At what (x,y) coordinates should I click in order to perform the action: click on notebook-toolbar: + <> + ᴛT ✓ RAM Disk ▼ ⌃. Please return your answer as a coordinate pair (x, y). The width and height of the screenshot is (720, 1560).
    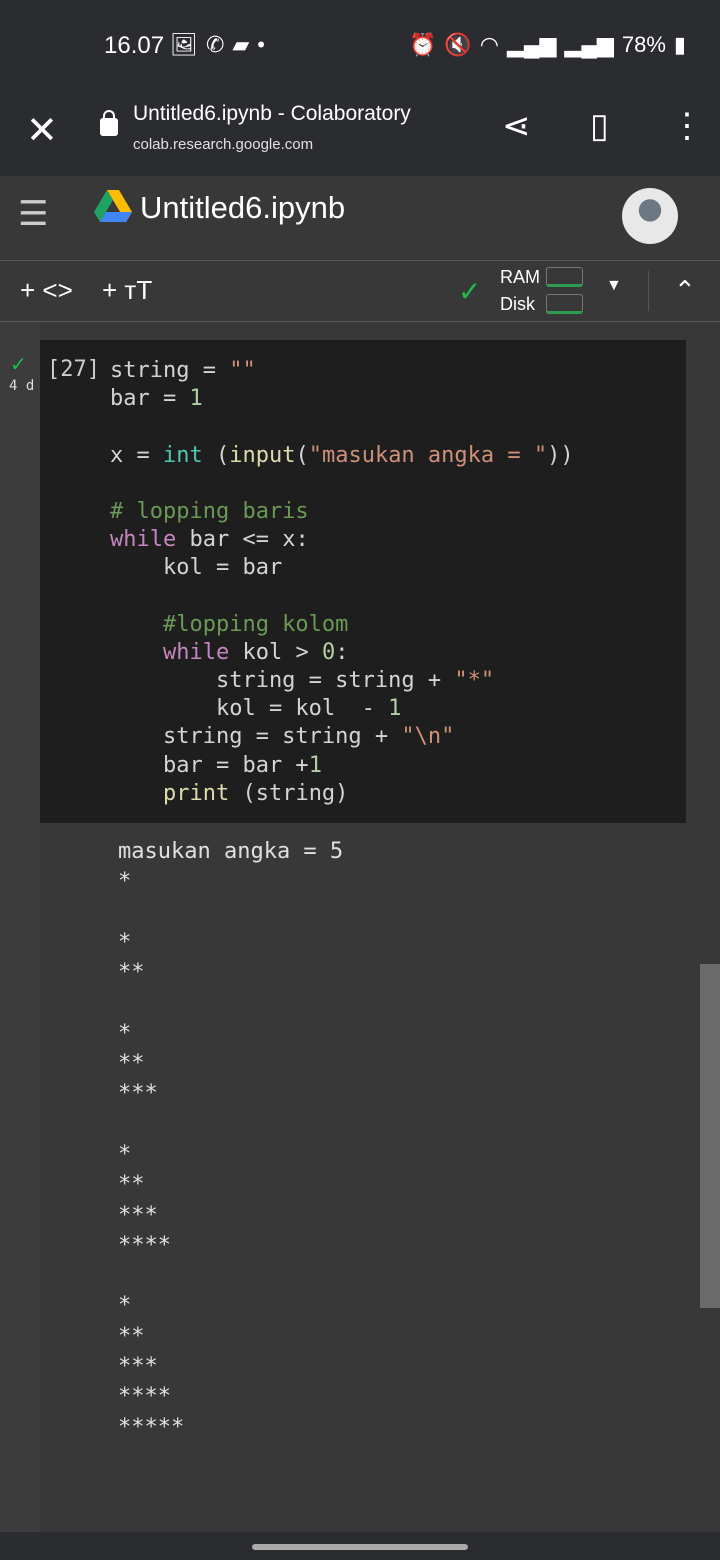
    Looking at the image, I should click on (360, 291).